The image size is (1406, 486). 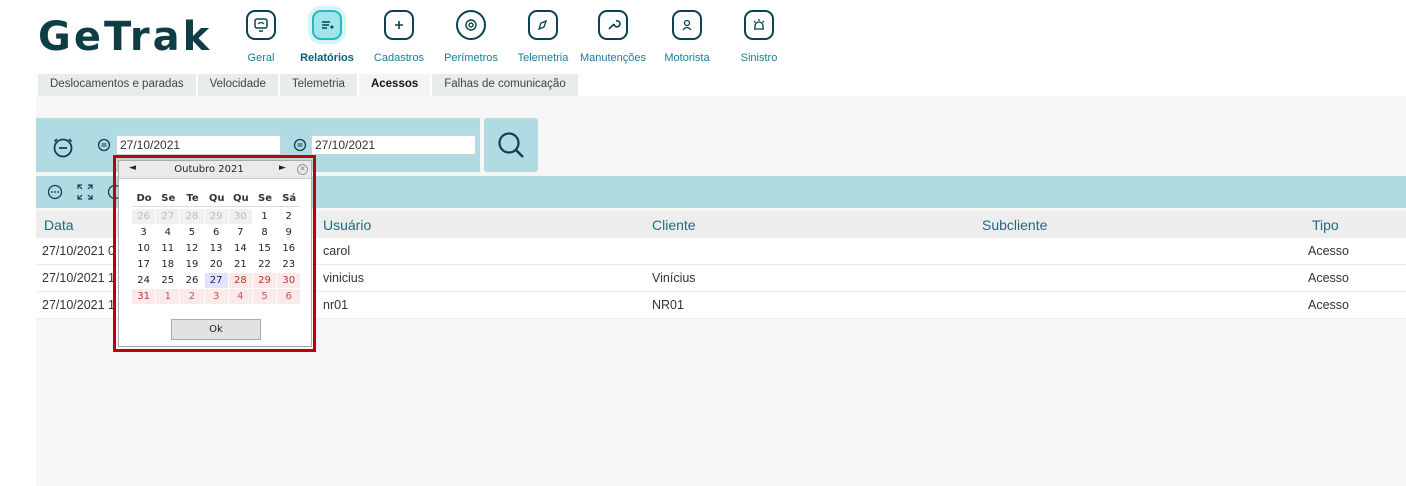 I want to click on column-header-usuario: Usuário, so click(x=347, y=225).